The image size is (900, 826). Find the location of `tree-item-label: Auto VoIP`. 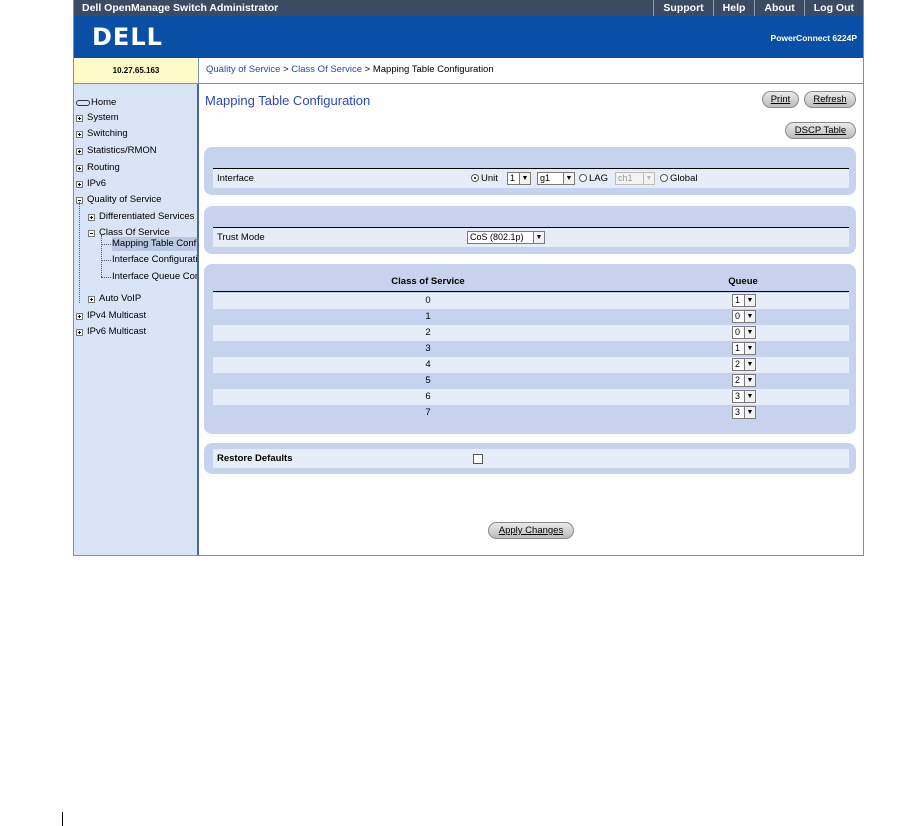

tree-item-label: Auto VoIP is located at coordinates (120, 298).